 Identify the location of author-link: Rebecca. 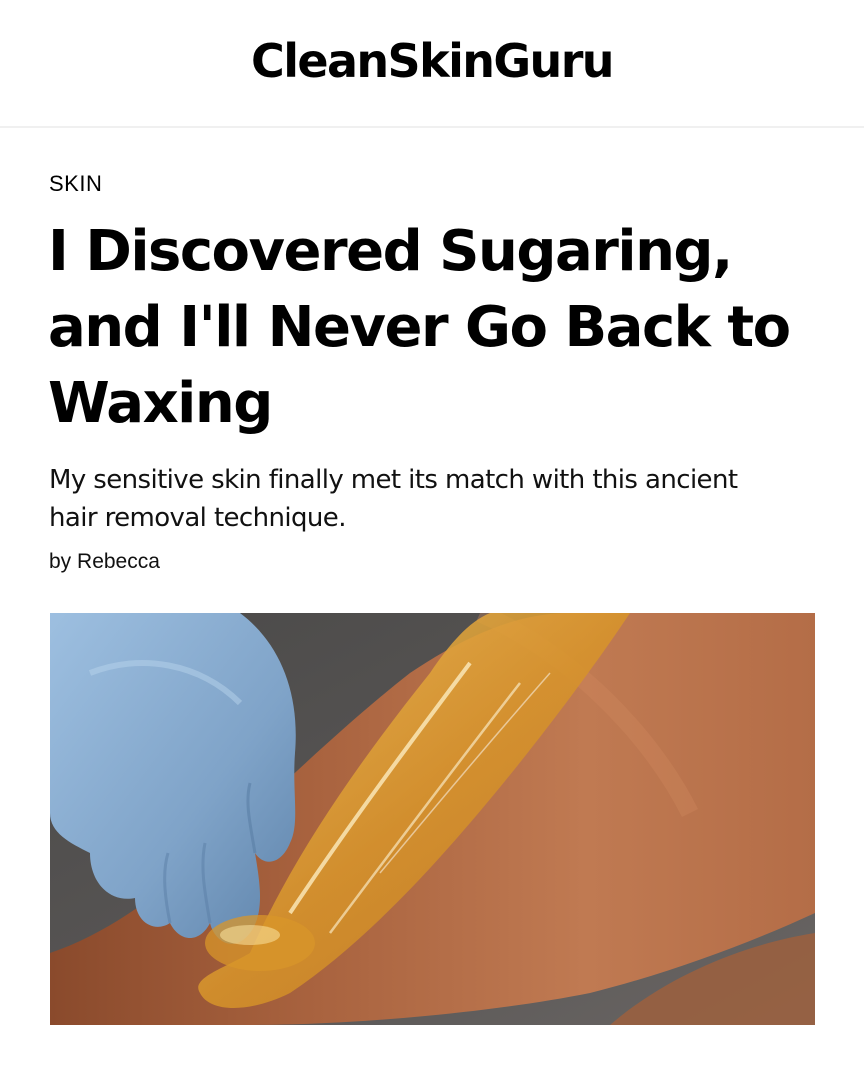
(118, 561).